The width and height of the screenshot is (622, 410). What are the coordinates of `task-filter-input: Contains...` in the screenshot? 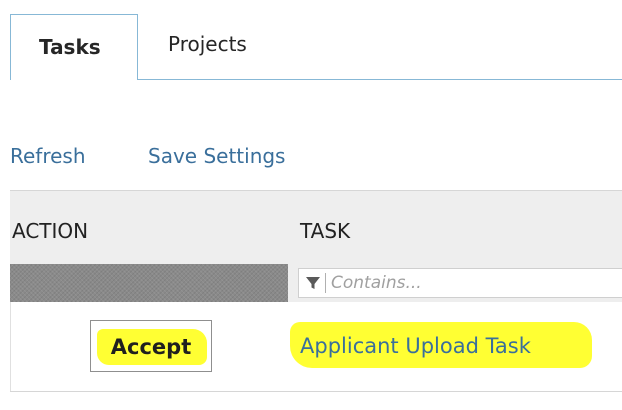 It's located at (460, 283).